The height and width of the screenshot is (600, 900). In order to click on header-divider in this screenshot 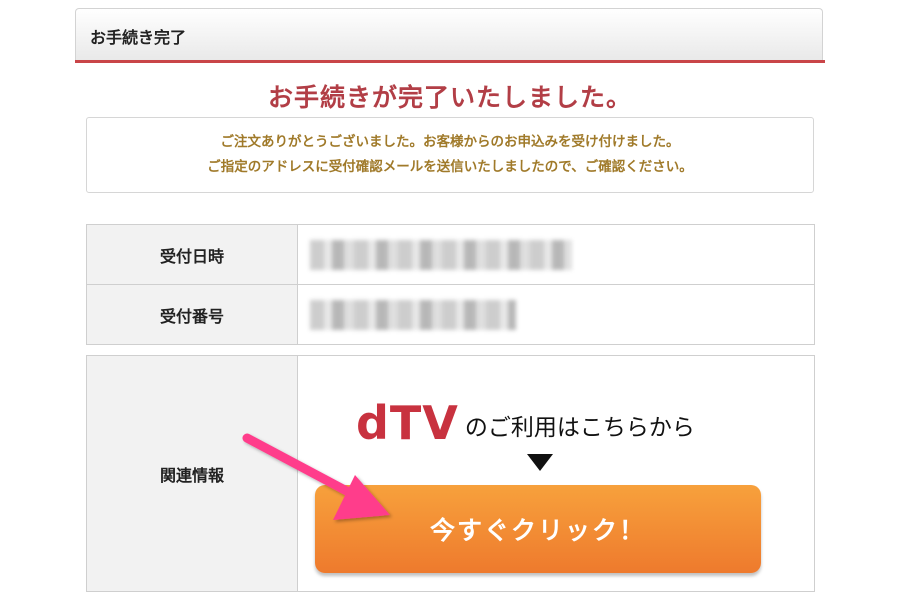, I will do `click(450, 61)`.